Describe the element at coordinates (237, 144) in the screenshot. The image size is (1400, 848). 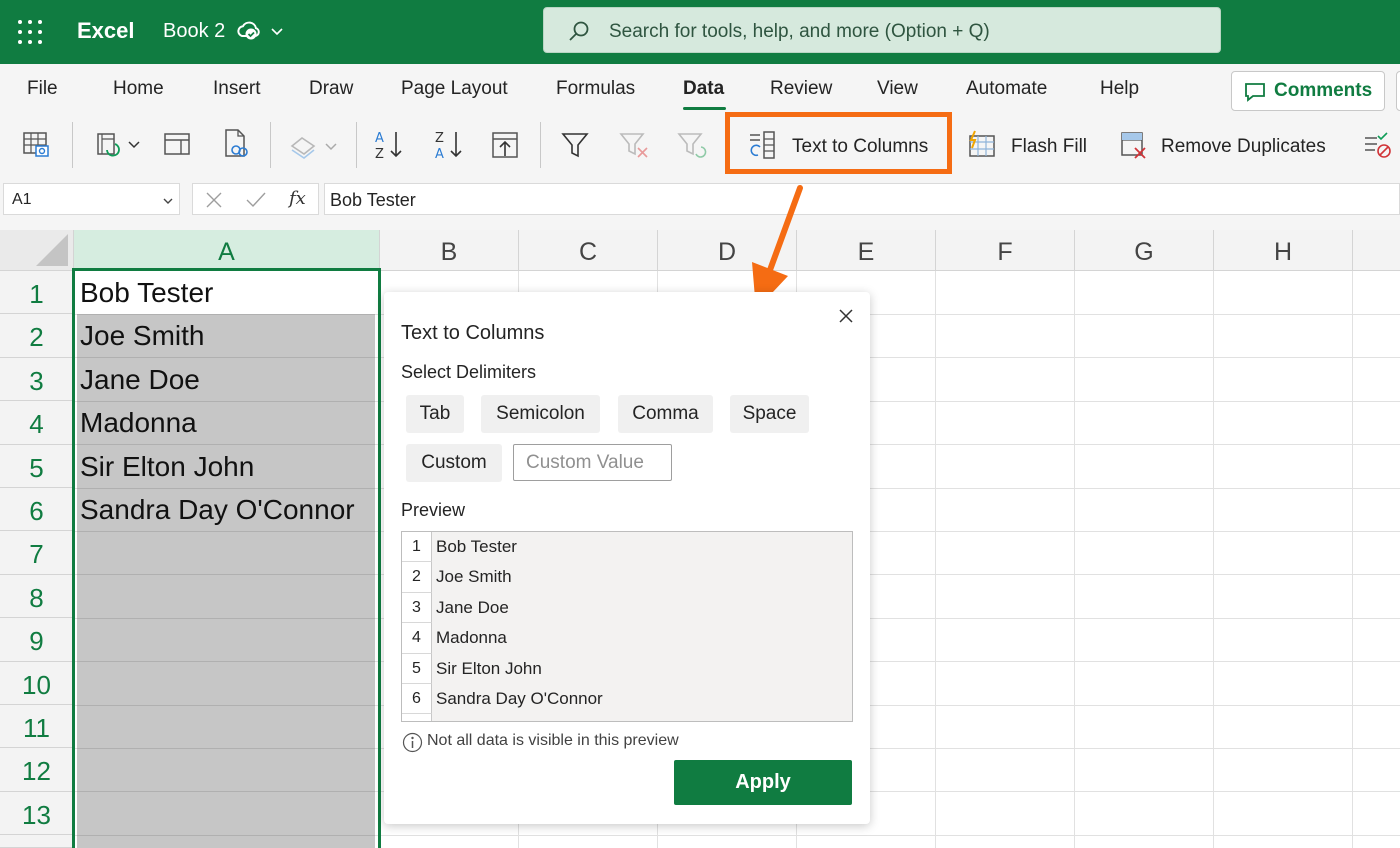
I see `workbook-links-icon` at that location.